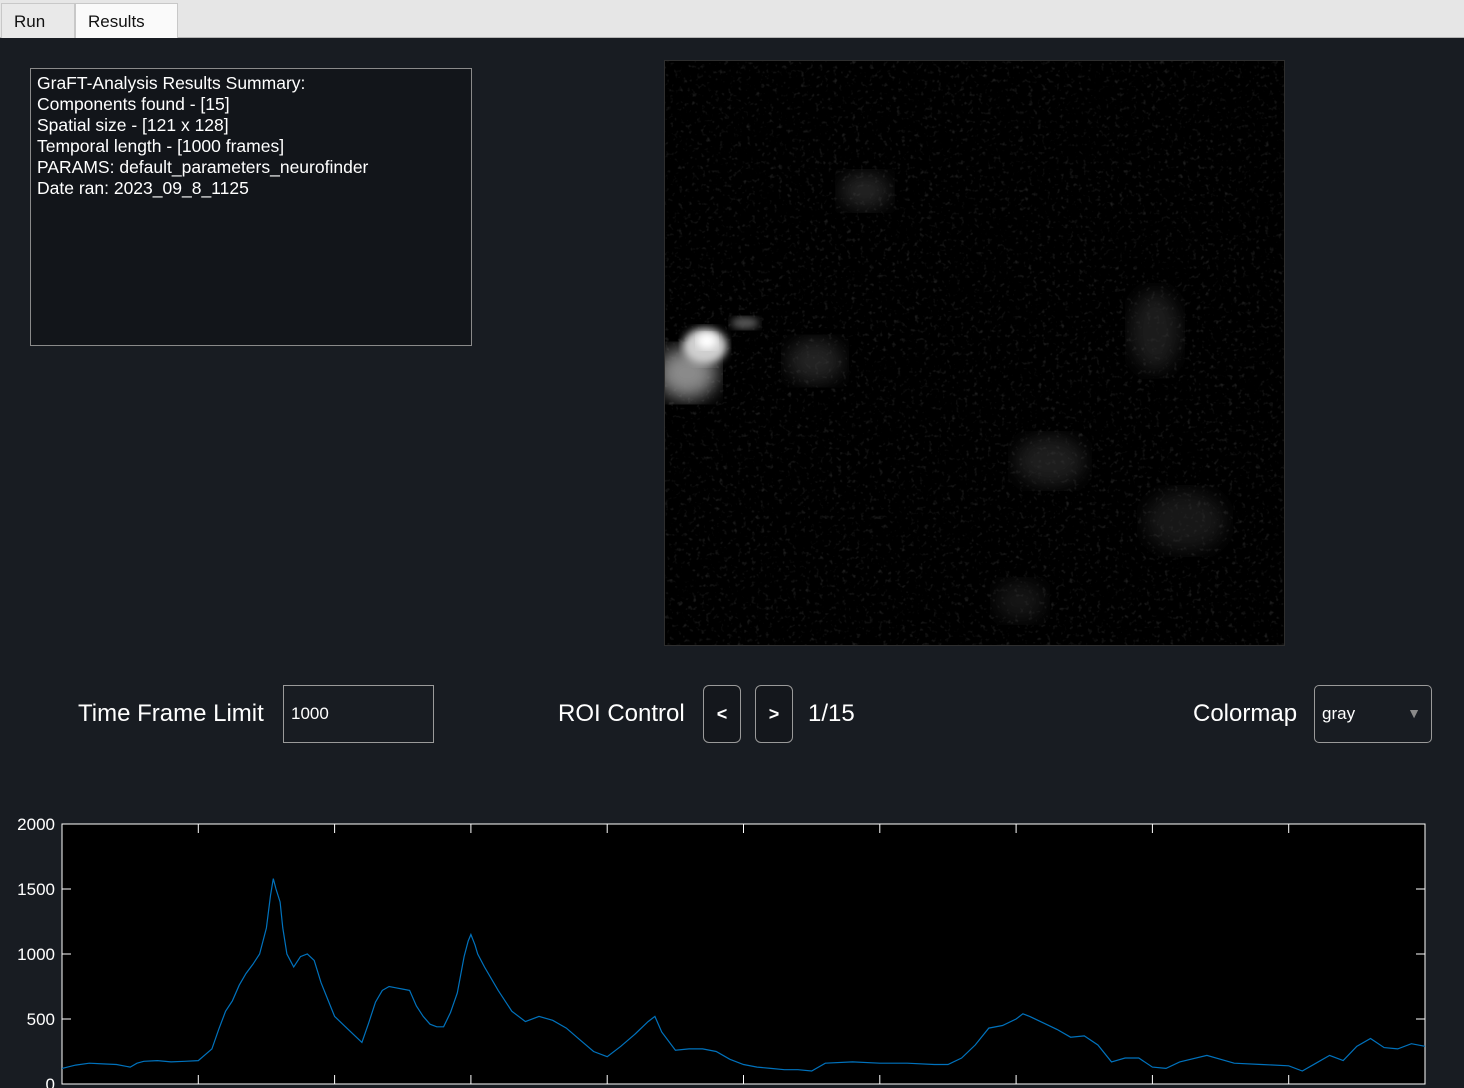 The image size is (1464, 1088). I want to click on summary-line: PARAMS: default_parameters_neurofinder, so click(203, 167).